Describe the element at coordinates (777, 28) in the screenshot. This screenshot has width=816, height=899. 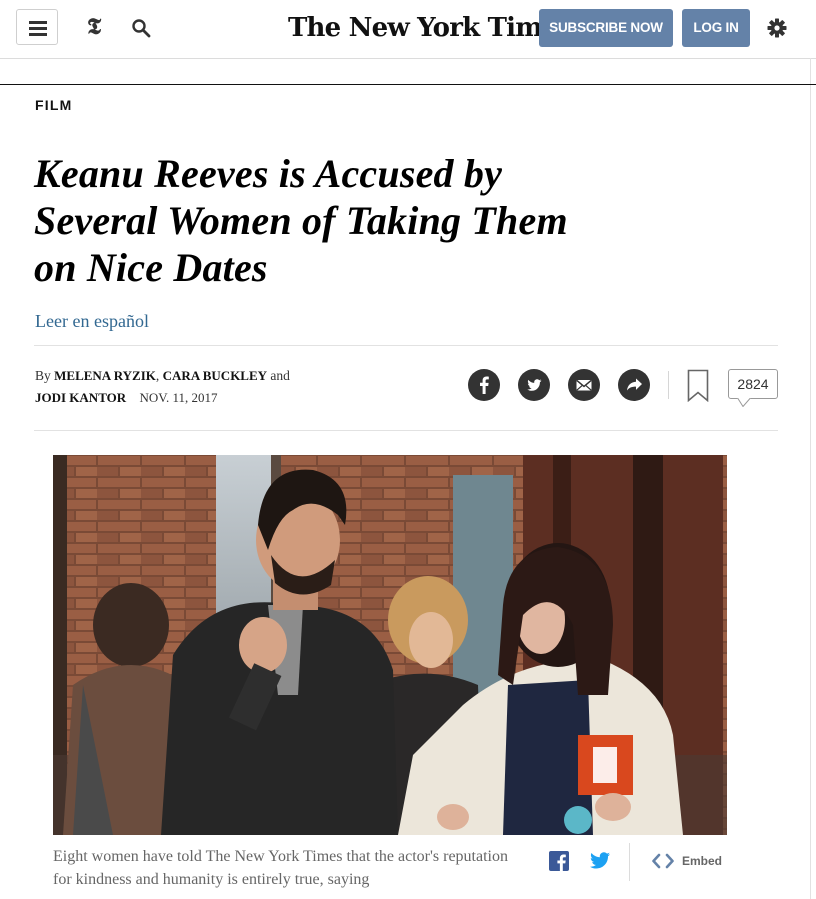
I see `gear-icon` at that location.